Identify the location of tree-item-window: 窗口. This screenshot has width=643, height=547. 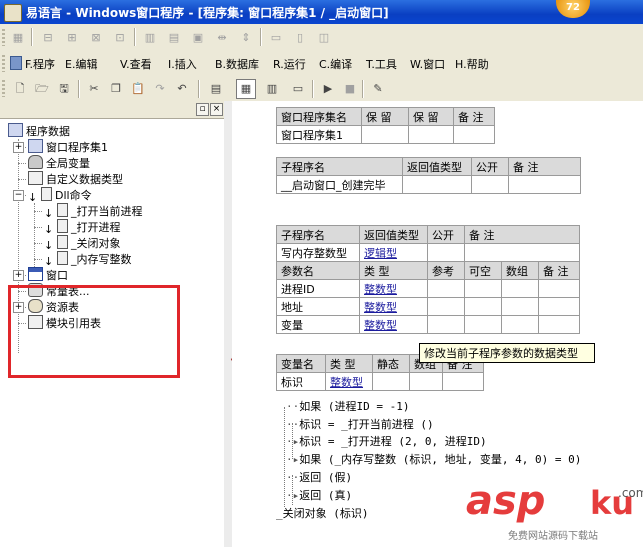
(48, 275).